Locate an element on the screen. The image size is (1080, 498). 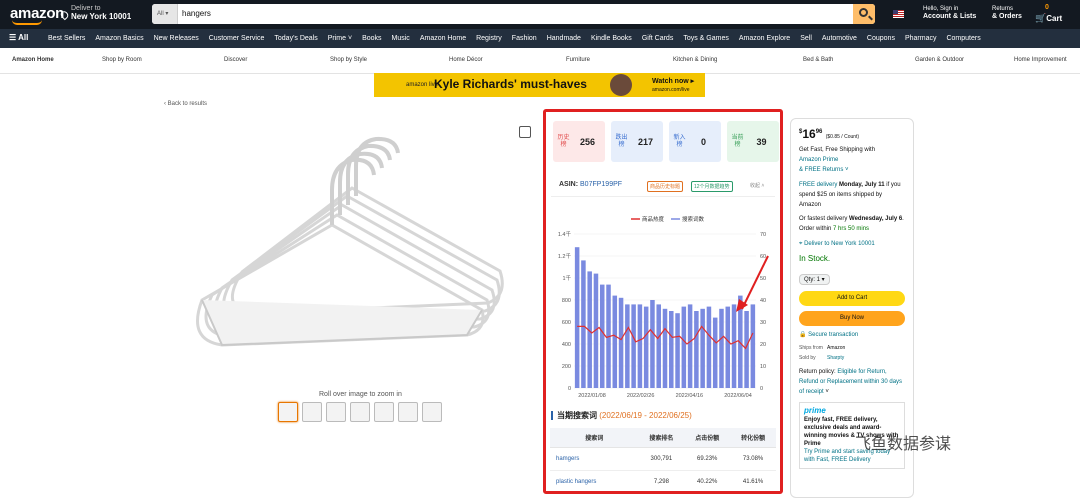
search-button is located at coordinates (864, 14).